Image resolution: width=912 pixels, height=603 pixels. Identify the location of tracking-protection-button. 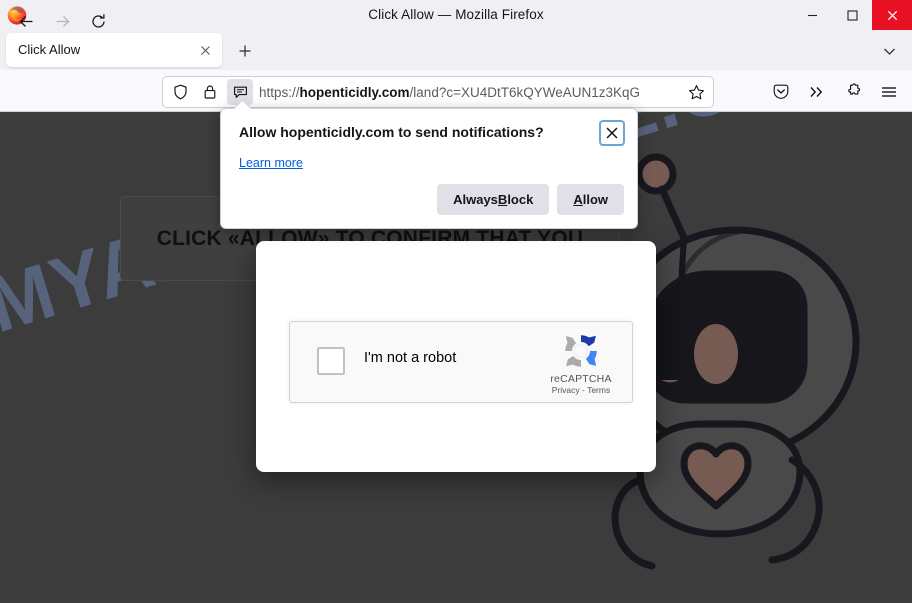
(180, 92).